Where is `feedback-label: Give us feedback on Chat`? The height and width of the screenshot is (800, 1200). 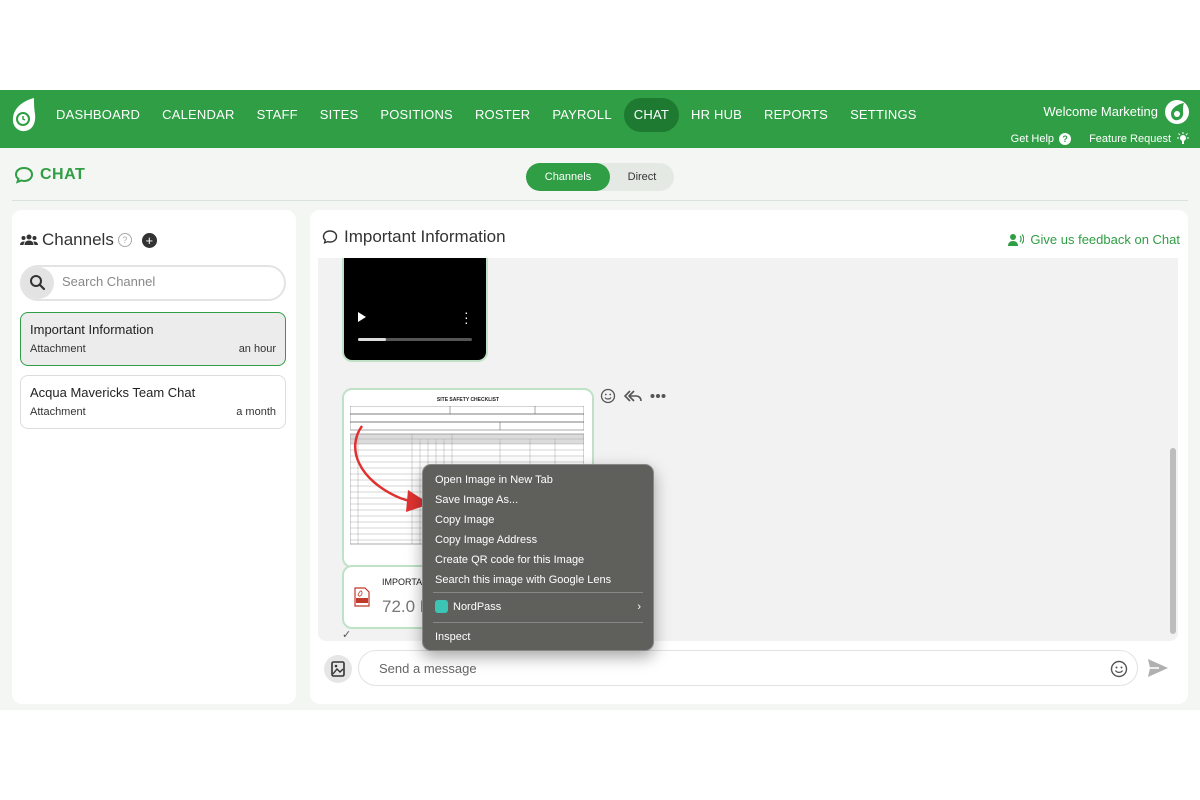 feedback-label: Give us feedback on Chat is located at coordinates (1105, 239).